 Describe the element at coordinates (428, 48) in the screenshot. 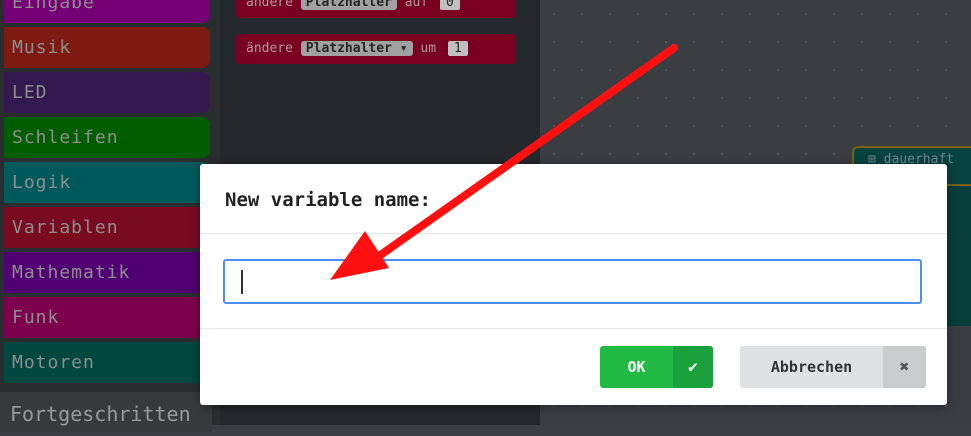

I see `block-op: um` at that location.